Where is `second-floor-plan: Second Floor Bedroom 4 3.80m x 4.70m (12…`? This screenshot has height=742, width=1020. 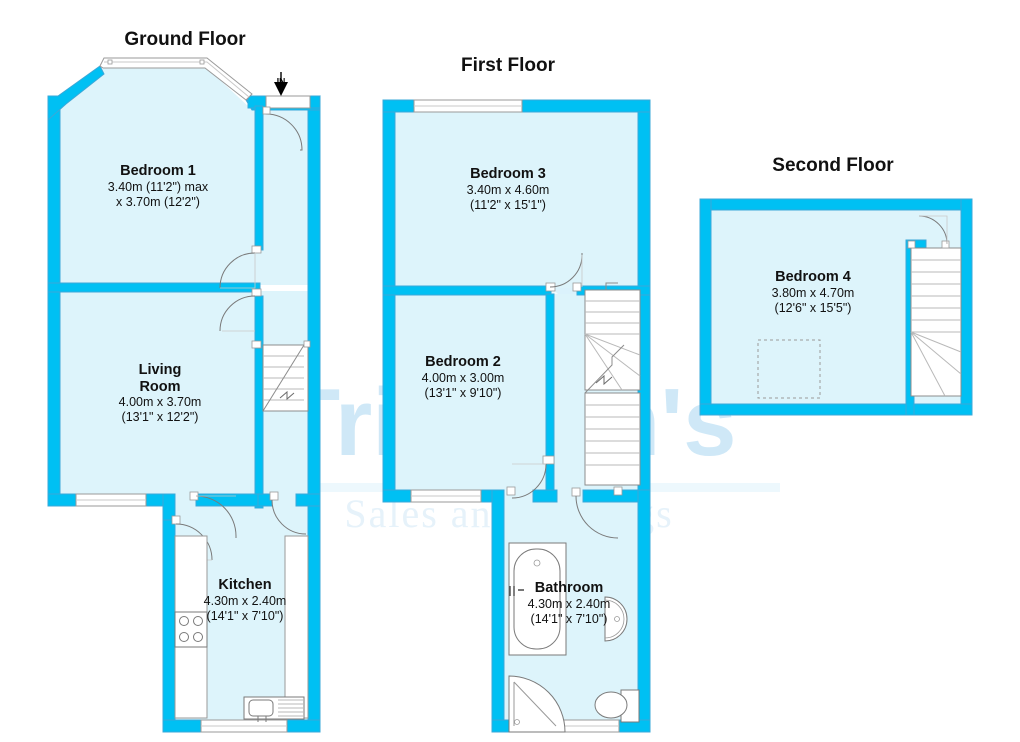 second-floor-plan: Second Floor Bedroom 4 3.80m x 4.70m (12… is located at coordinates (836, 285).